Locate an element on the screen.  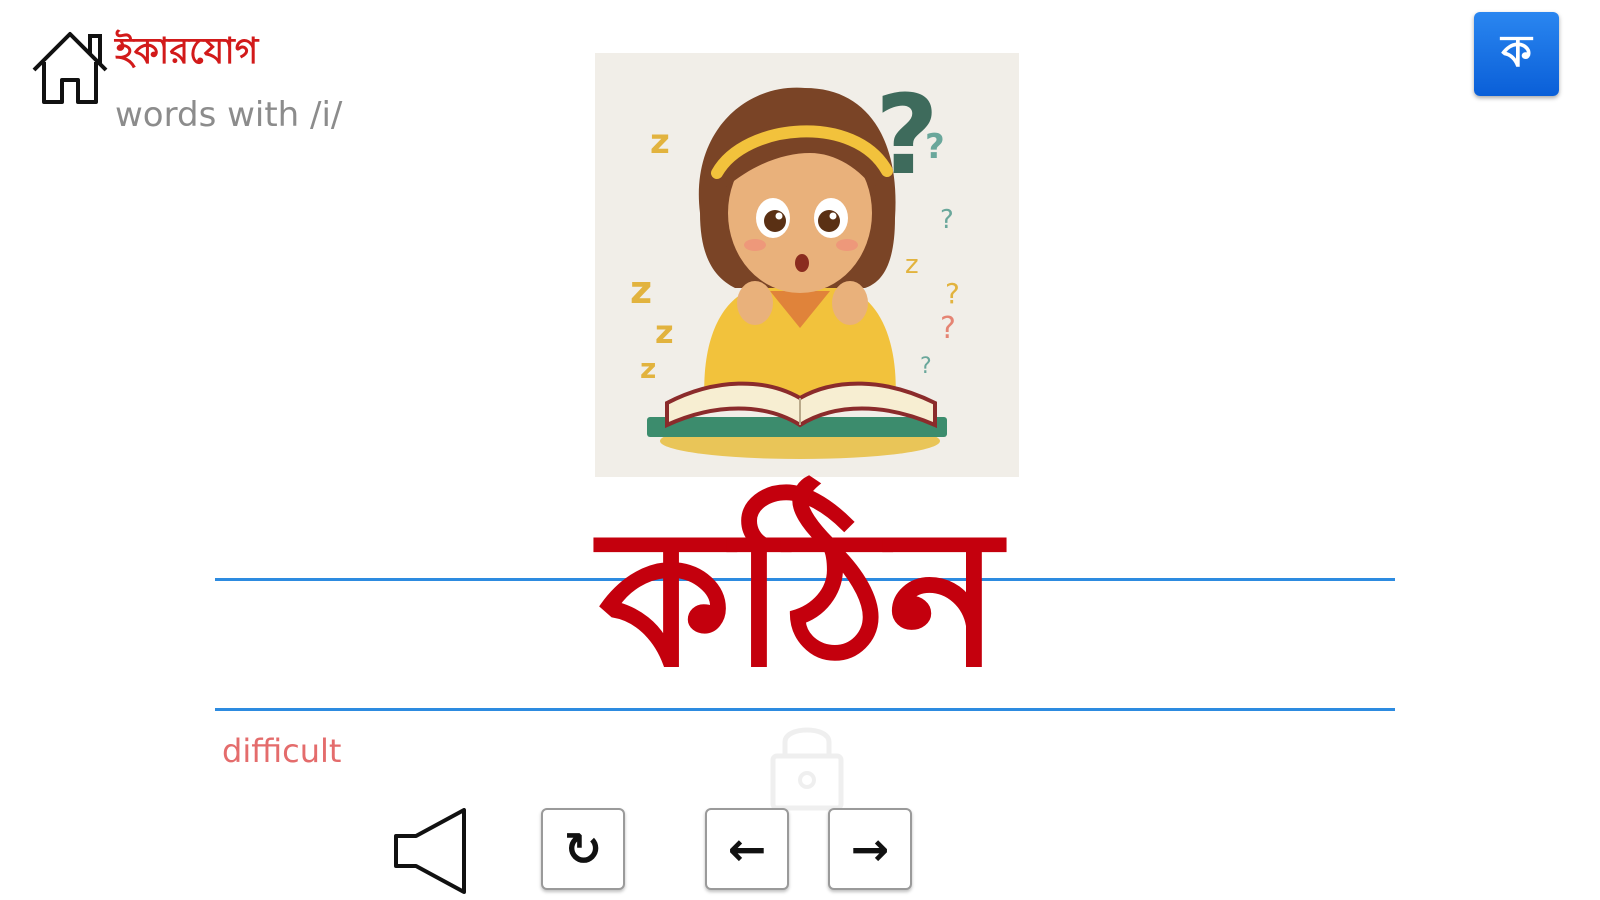
replay-button: ↻ is located at coordinates (583, 849).